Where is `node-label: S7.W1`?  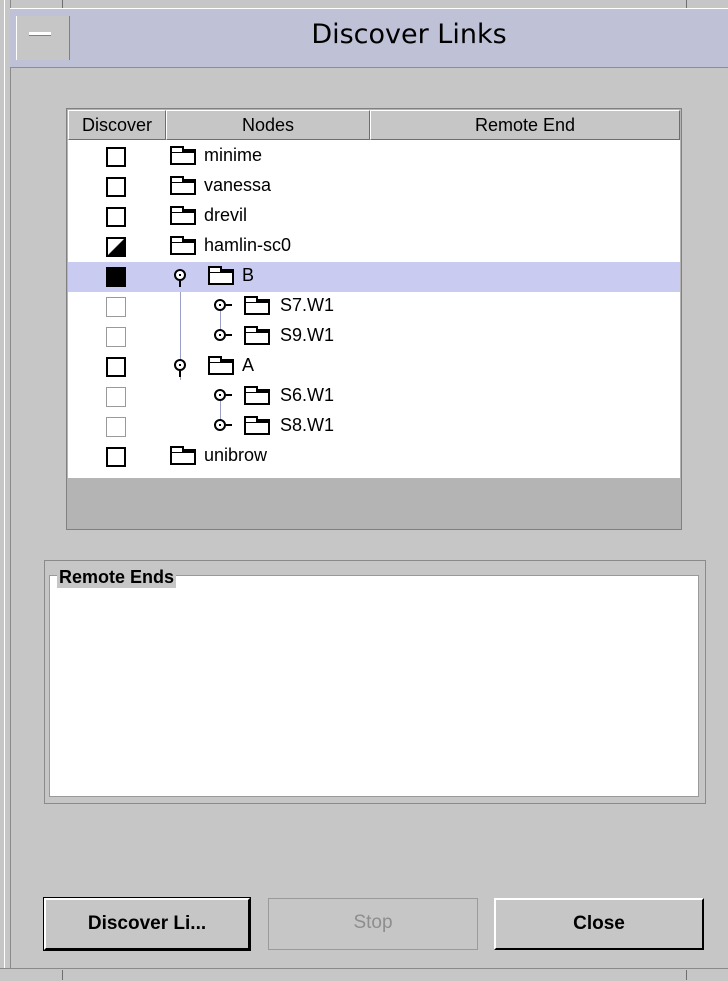 node-label: S7.W1 is located at coordinates (307, 305).